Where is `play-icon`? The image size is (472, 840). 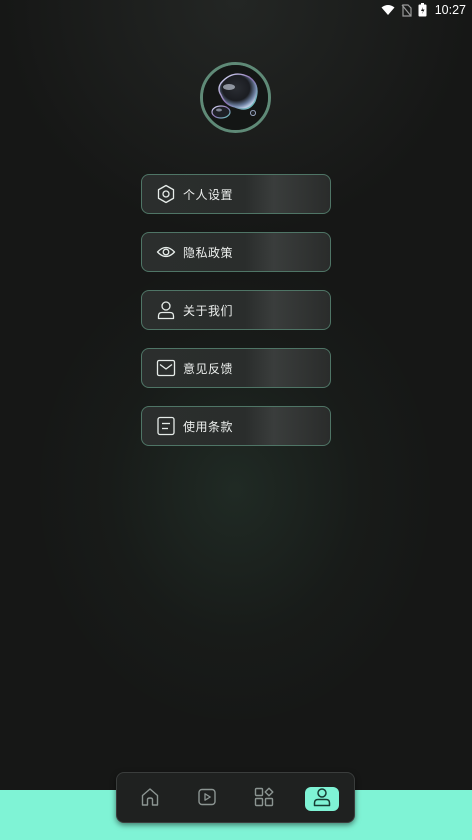
play-icon is located at coordinates (207, 799).